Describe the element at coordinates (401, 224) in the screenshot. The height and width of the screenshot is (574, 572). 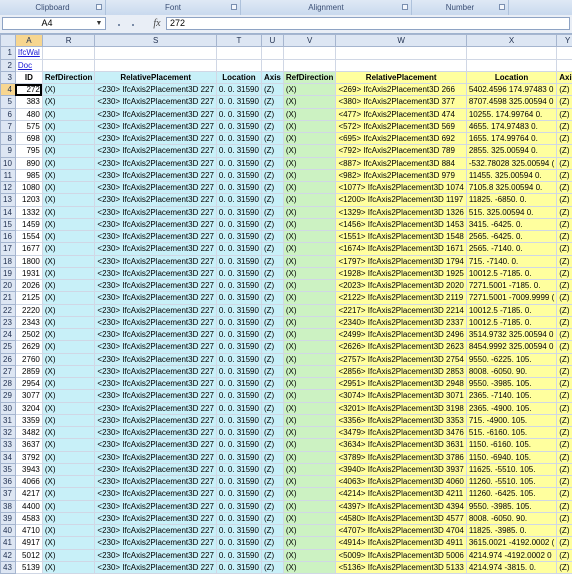
I see `cell: <1456> IfcAxis2Placement3D 1453` at that location.